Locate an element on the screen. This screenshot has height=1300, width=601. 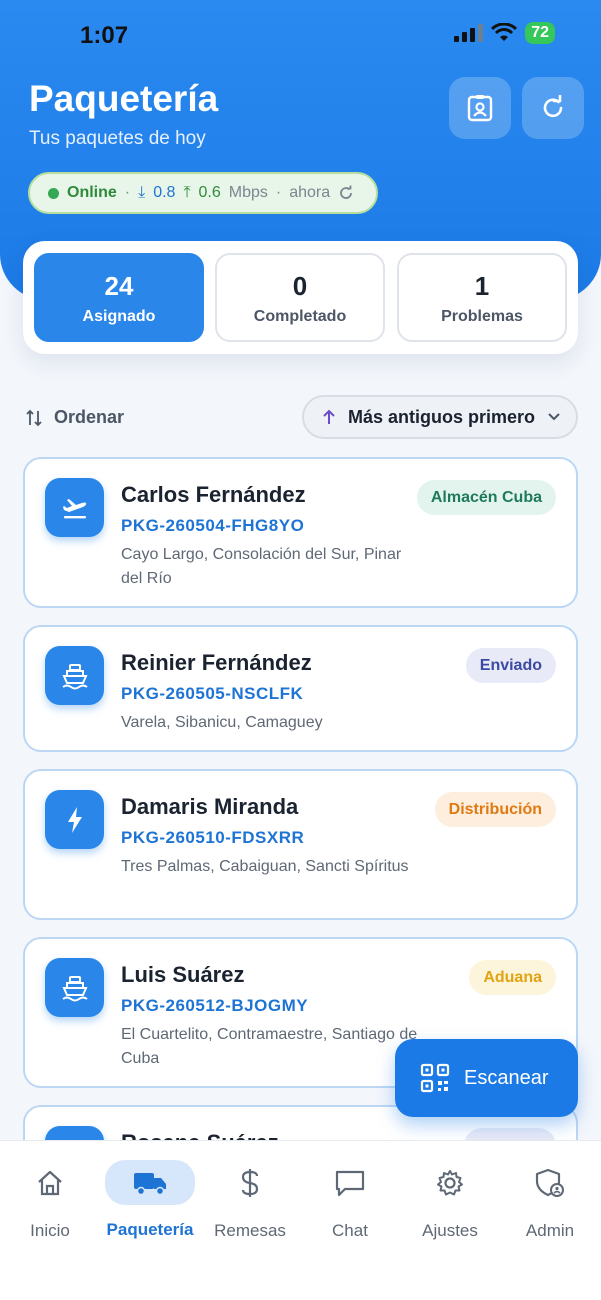
last-updated: ahora is located at coordinates (310, 192).